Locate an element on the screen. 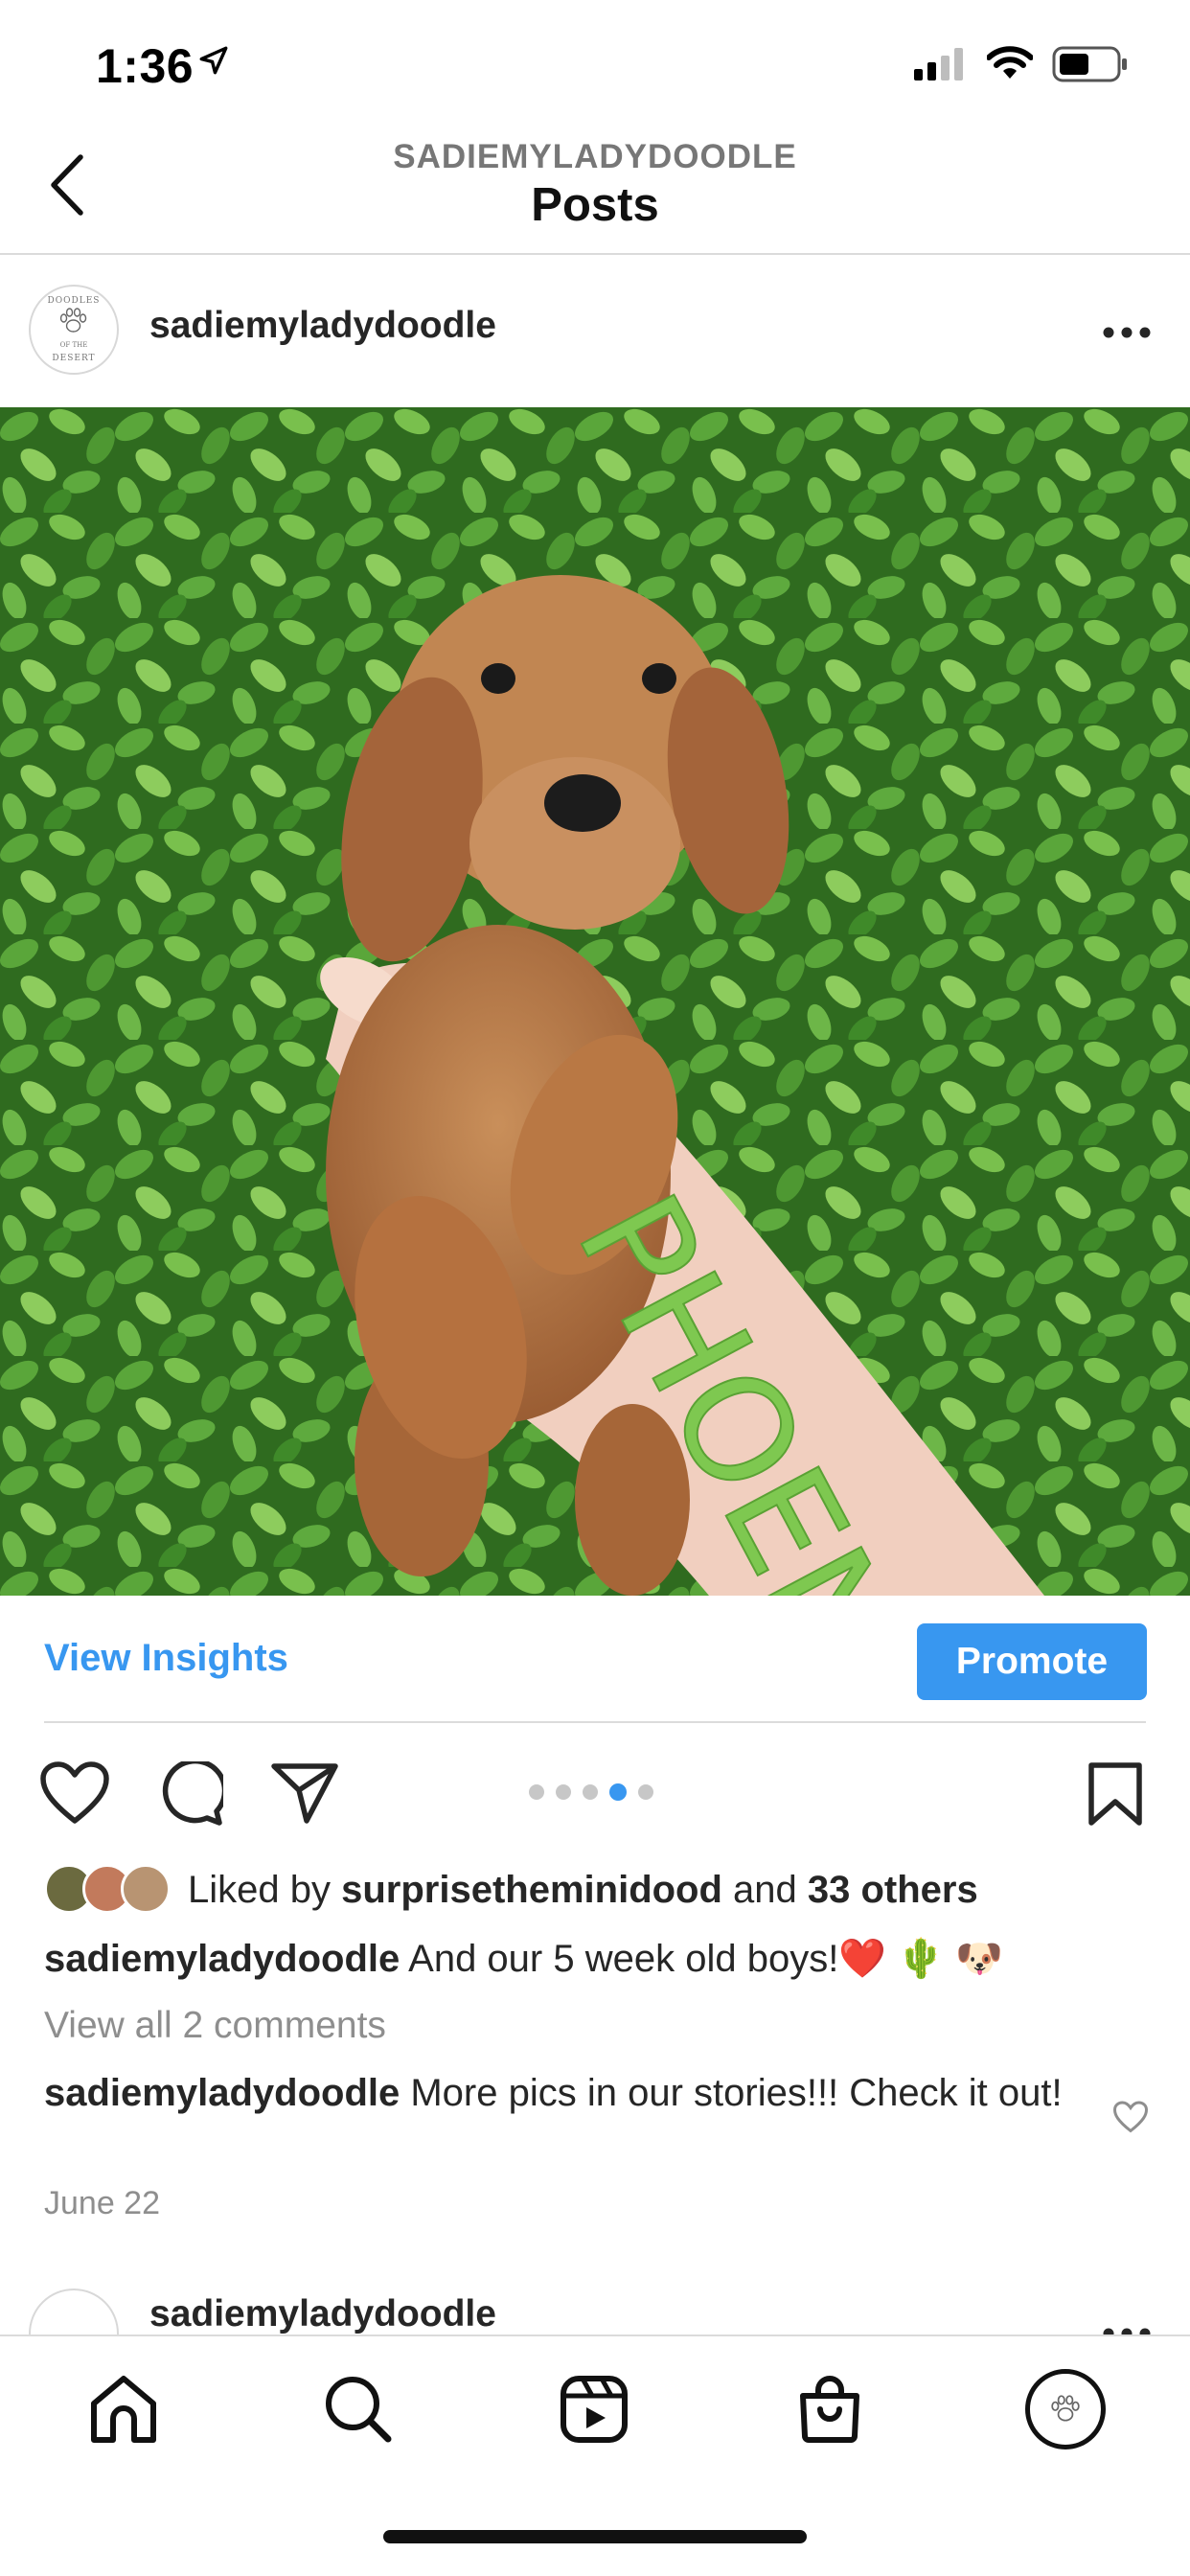  view-insights-link: View Insights is located at coordinates (166, 1658).